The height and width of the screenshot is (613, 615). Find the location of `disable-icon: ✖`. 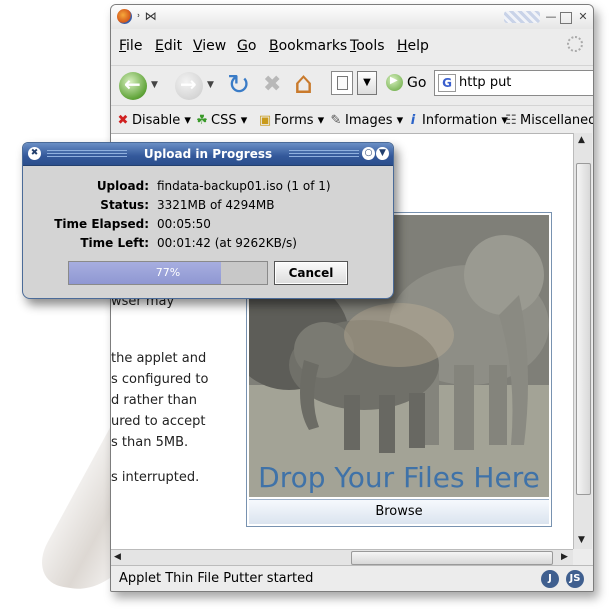

disable-icon: ✖ is located at coordinates (123, 120).